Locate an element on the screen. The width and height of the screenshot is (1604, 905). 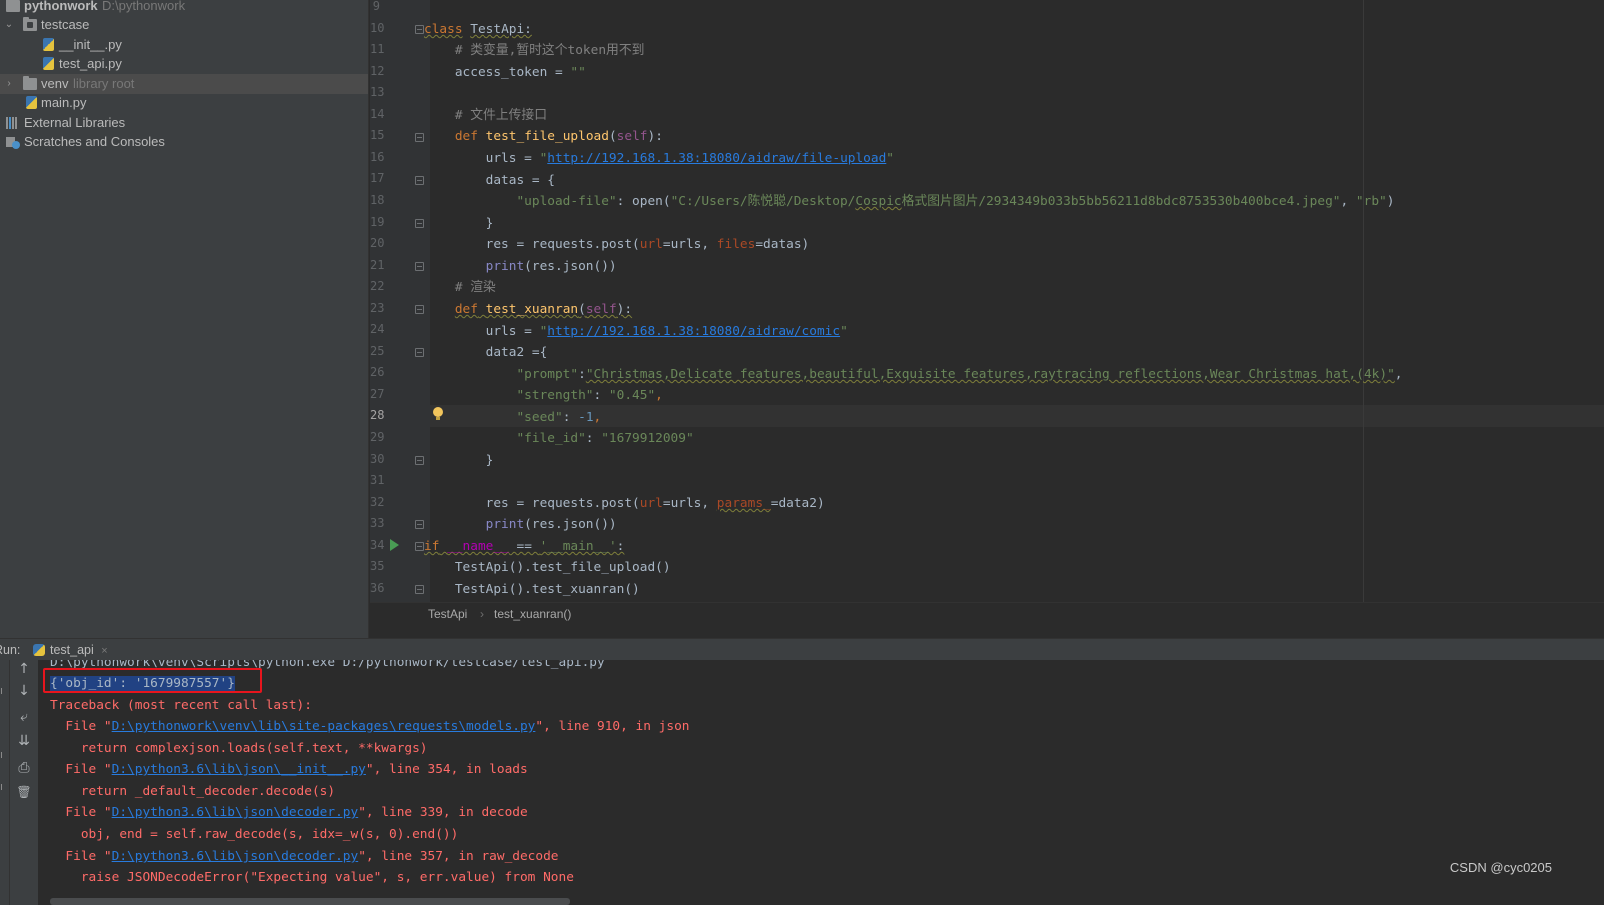
tree-item-init-py: __init__.py is located at coordinates (184, 45).